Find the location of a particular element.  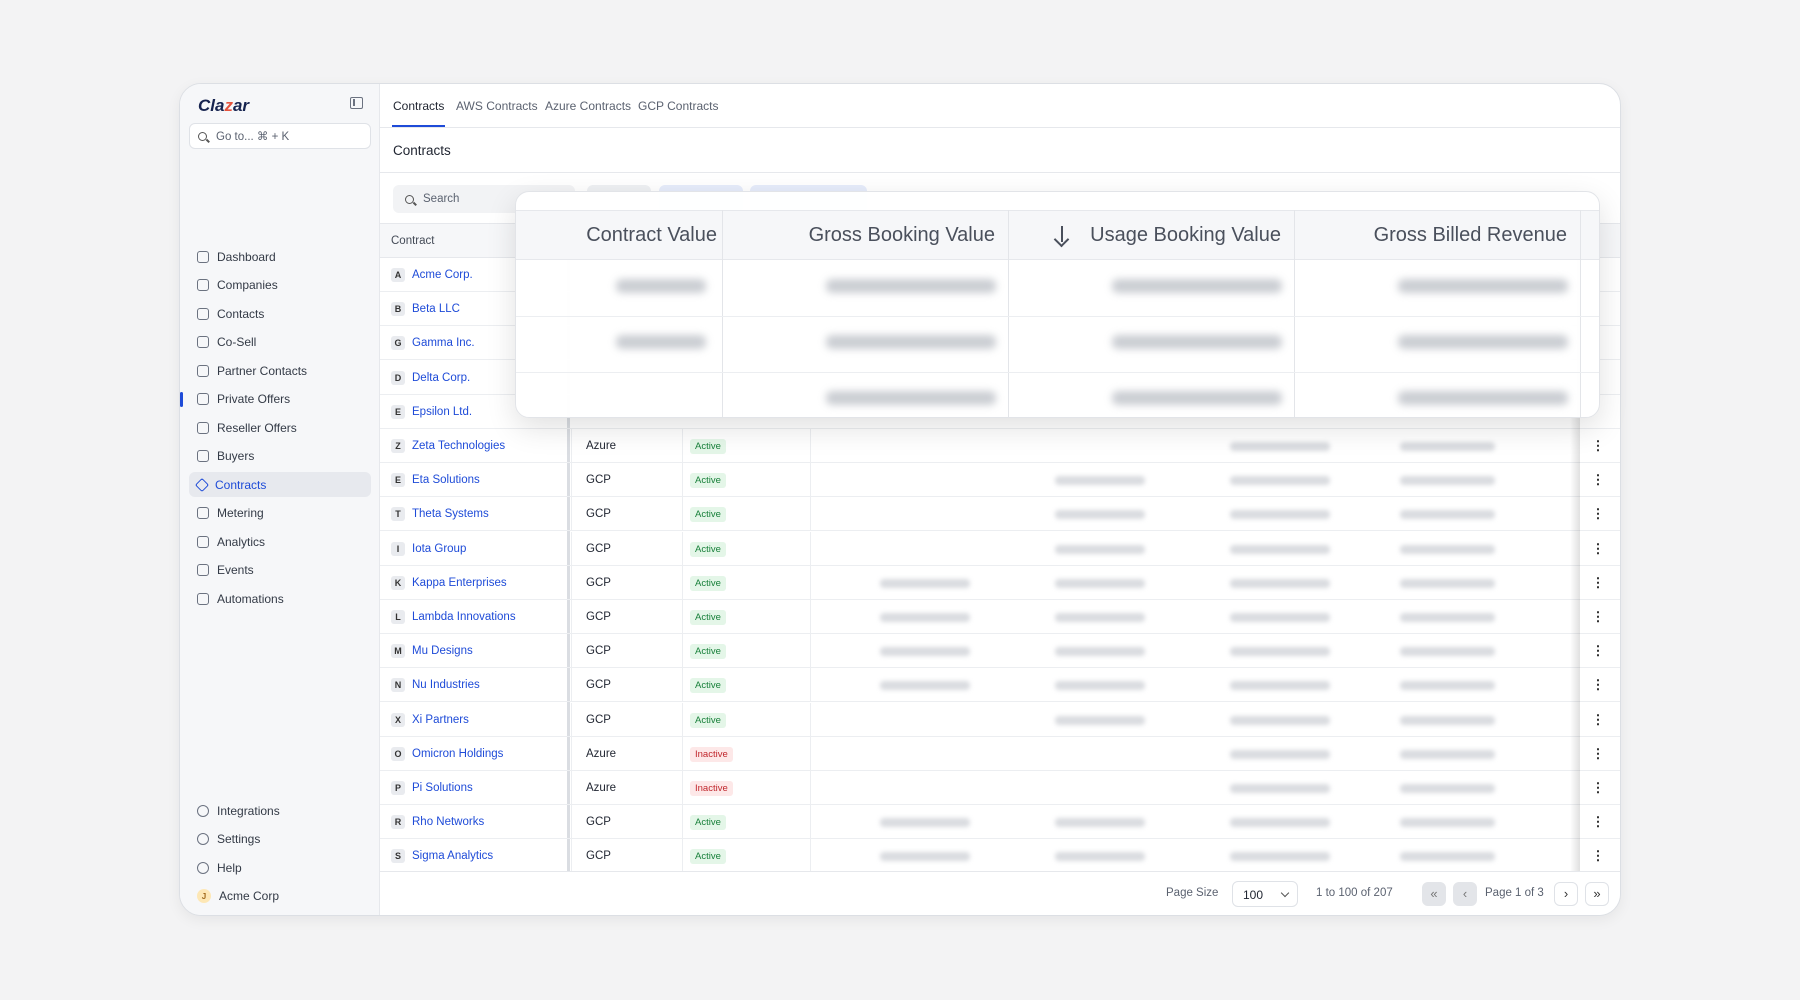

contract-name-link: Rho Networks is located at coordinates (448, 822).